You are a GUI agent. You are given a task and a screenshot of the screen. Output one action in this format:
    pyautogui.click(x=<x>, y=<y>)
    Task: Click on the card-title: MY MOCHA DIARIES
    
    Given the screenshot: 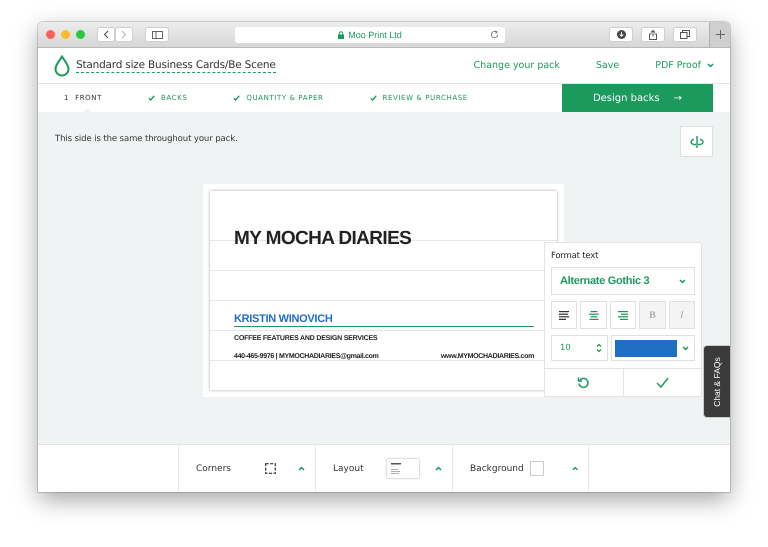 What is the action you would take?
    pyautogui.click(x=323, y=239)
    